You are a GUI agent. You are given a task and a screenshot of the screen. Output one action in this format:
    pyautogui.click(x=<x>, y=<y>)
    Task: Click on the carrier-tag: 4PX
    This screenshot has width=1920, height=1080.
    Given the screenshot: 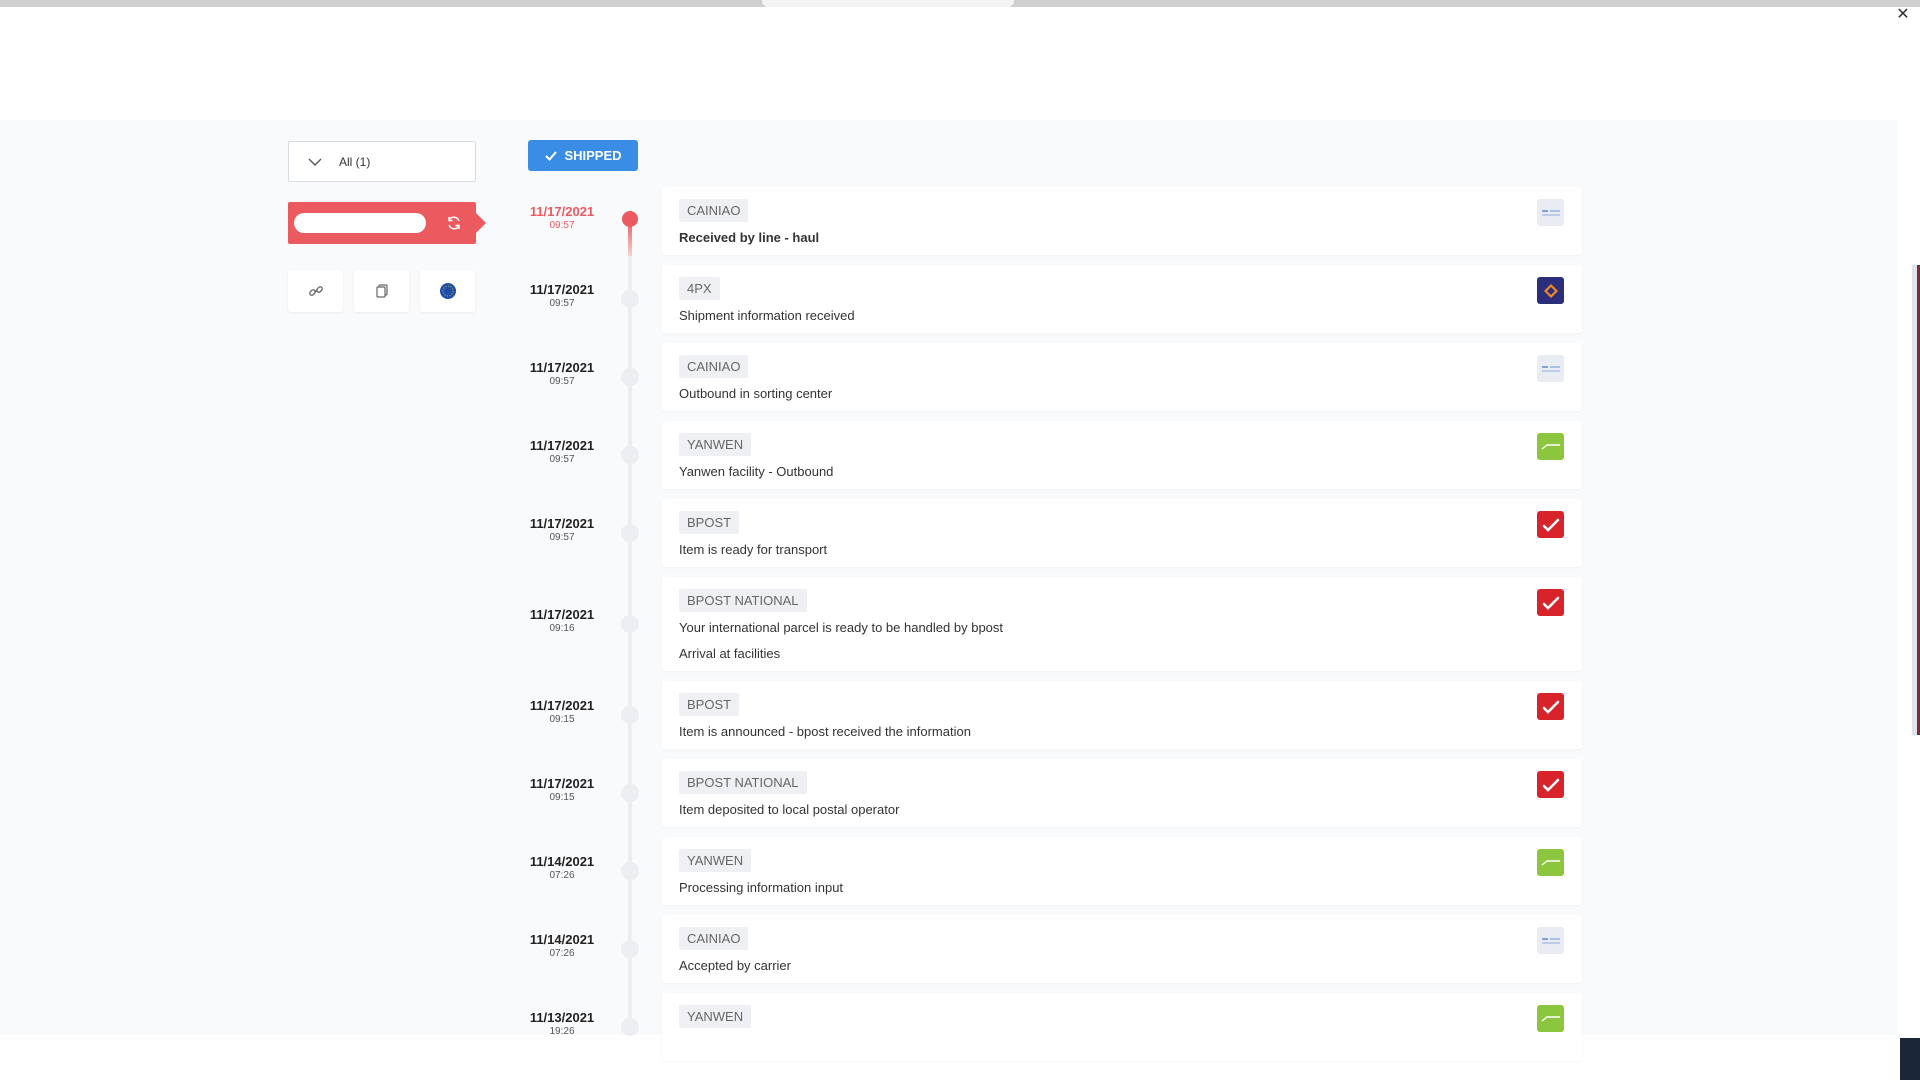 What is the action you would take?
    pyautogui.click(x=699, y=288)
    